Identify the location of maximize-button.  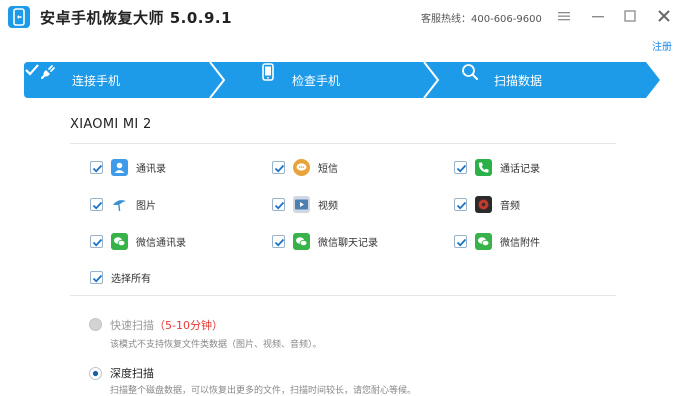
(630, 16).